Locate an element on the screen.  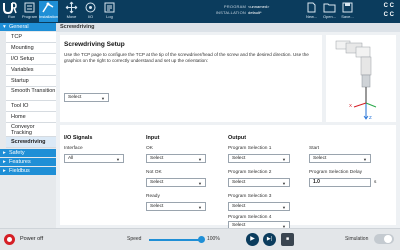
stop-button: ■ is located at coordinates (287, 239).